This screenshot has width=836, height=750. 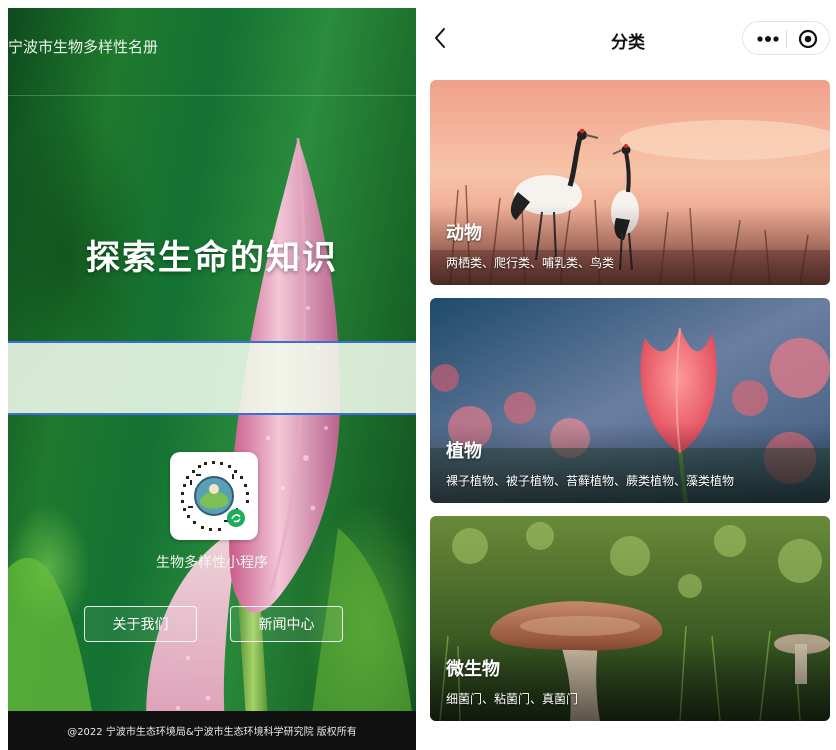 What do you see at coordinates (140, 624) in the screenshot?
I see `about-us-button: 关于我们` at bounding box center [140, 624].